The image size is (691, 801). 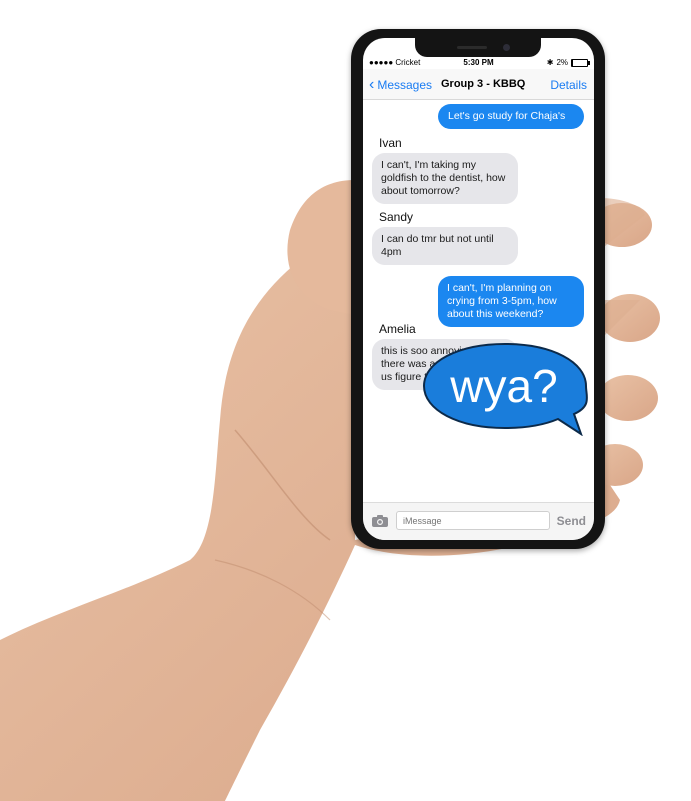 What do you see at coordinates (550, 62) in the screenshot?
I see `bluetooth-icon: ✱` at bounding box center [550, 62].